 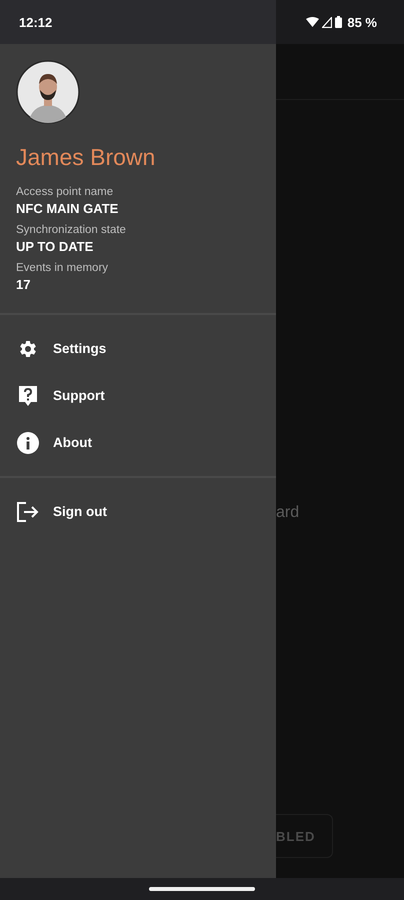 What do you see at coordinates (86, 157) in the screenshot?
I see `user-name: James Brown` at bounding box center [86, 157].